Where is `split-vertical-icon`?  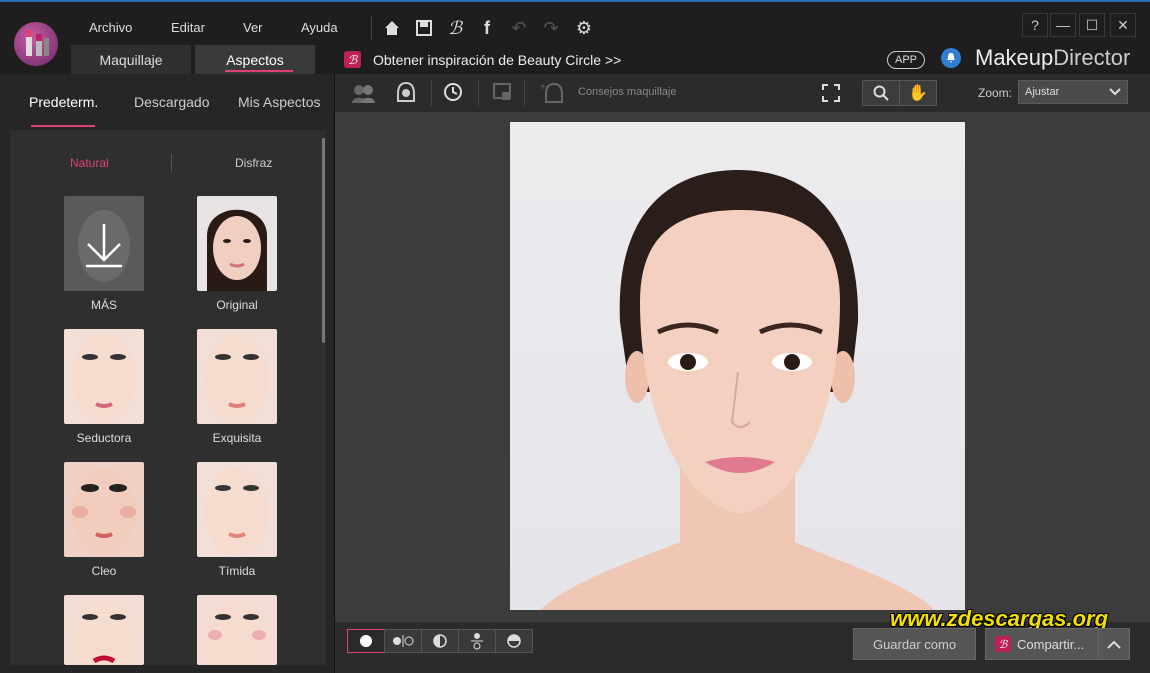
split-vertical-icon is located at coordinates (440, 641).